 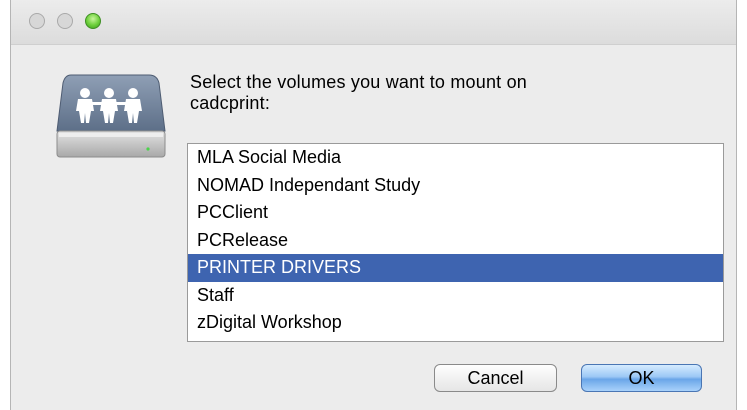 What do you see at coordinates (455, 268) in the screenshot?
I see `volume-item-selected: PRINTER DRIVERS` at bounding box center [455, 268].